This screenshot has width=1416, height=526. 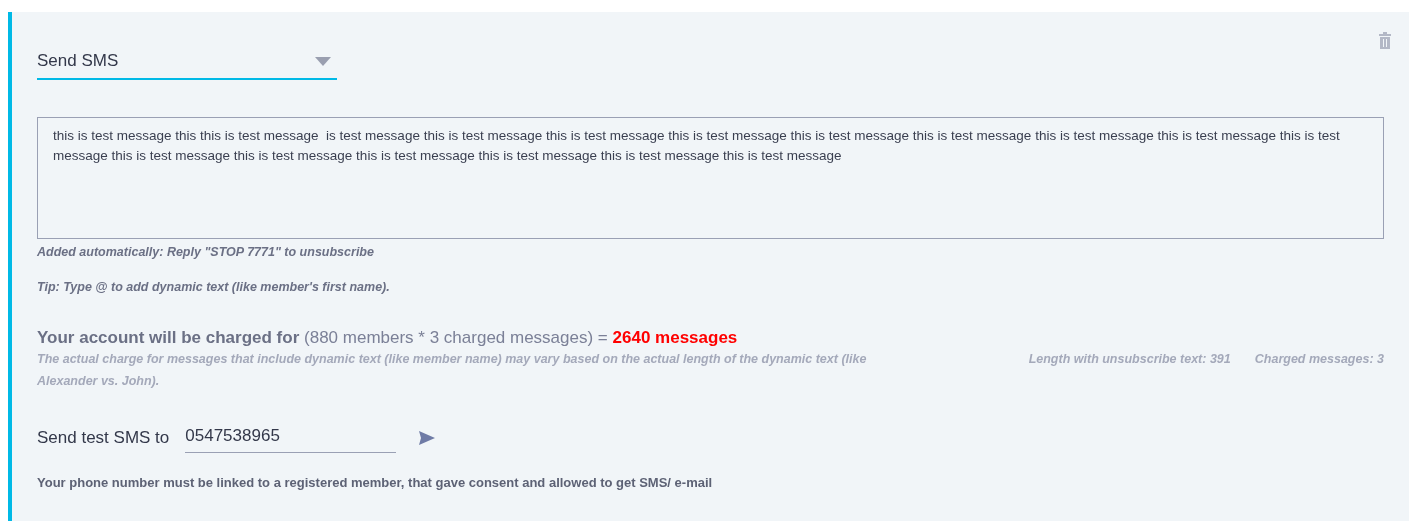 What do you see at coordinates (452, 370) in the screenshot?
I see `charge-note: The actual charge for messages that include dynamic text (like member name) may vary based on the actual length of the dynamic text (like Alexander vs. John).` at bounding box center [452, 370].